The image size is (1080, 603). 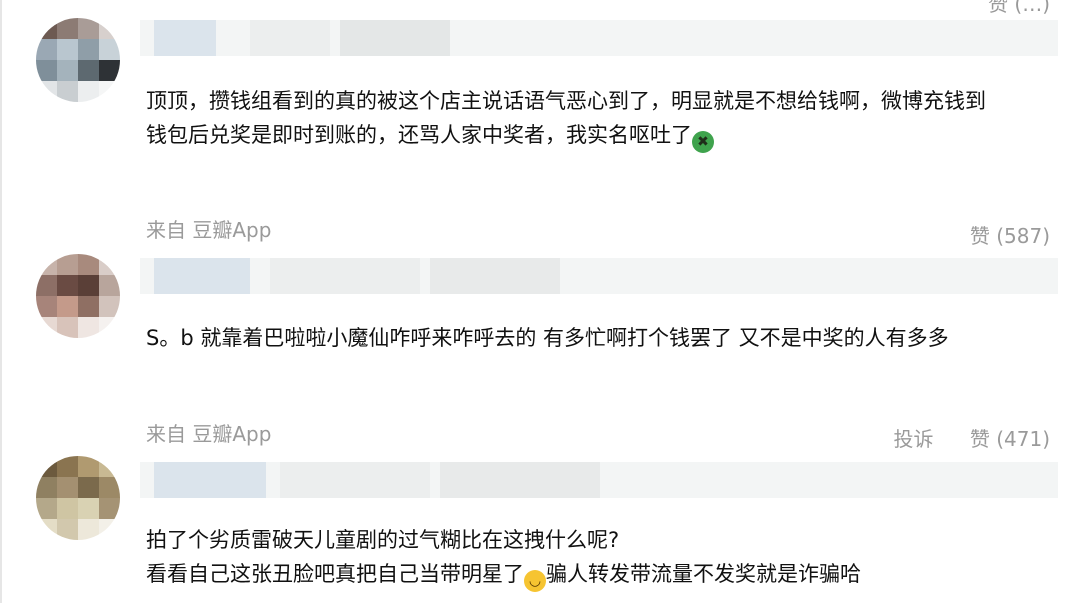 I want to click on grin-emoji-icon: ◡, so click(x=535, y=581).